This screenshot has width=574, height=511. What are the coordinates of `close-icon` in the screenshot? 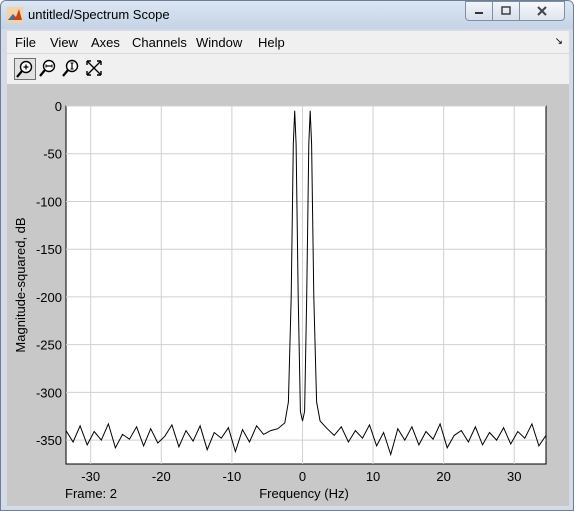 It's located at (542, 11).